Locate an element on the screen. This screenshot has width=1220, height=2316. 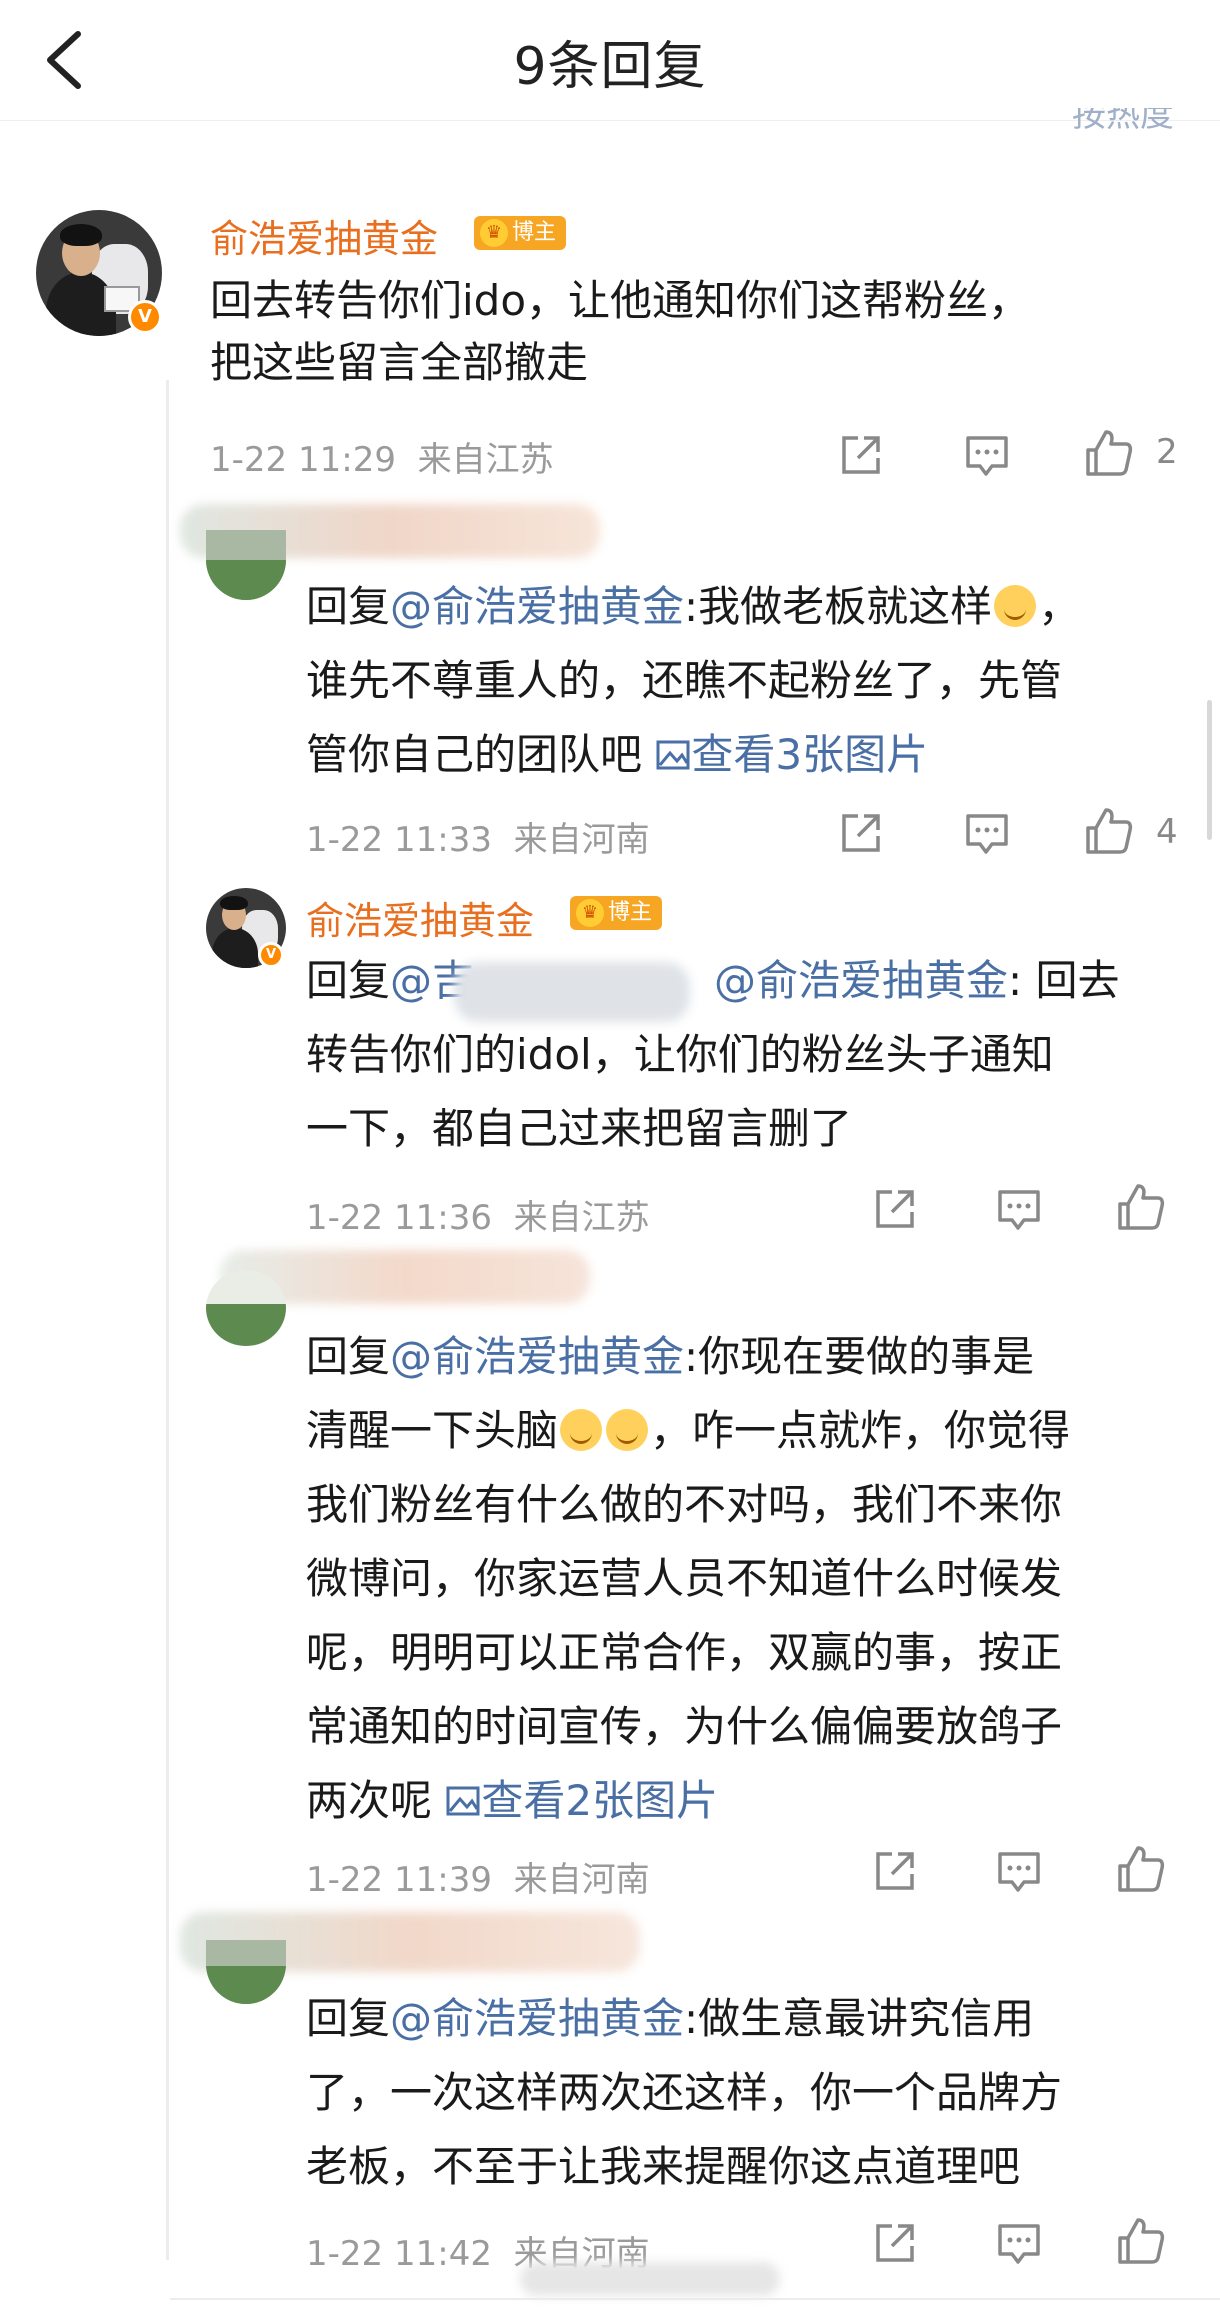
thread-line is located at coordinates (167, 1320).